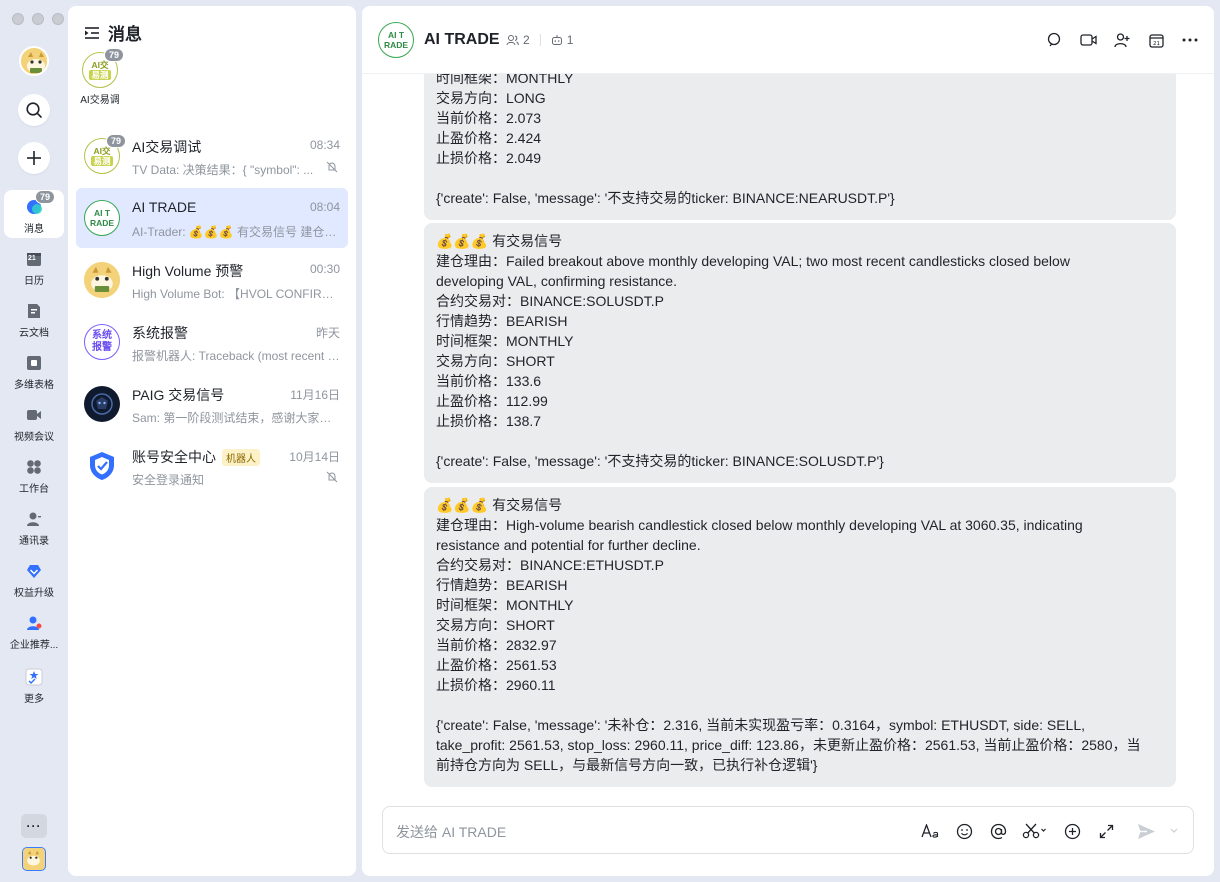 This screenshot has height=882, width=1220. What do you see at coordinates (550, 301) in the screenshot?
I see `message-line: 合约交易对：BINANCE:SOLUSDT.P` at bounding box center [550, 301].